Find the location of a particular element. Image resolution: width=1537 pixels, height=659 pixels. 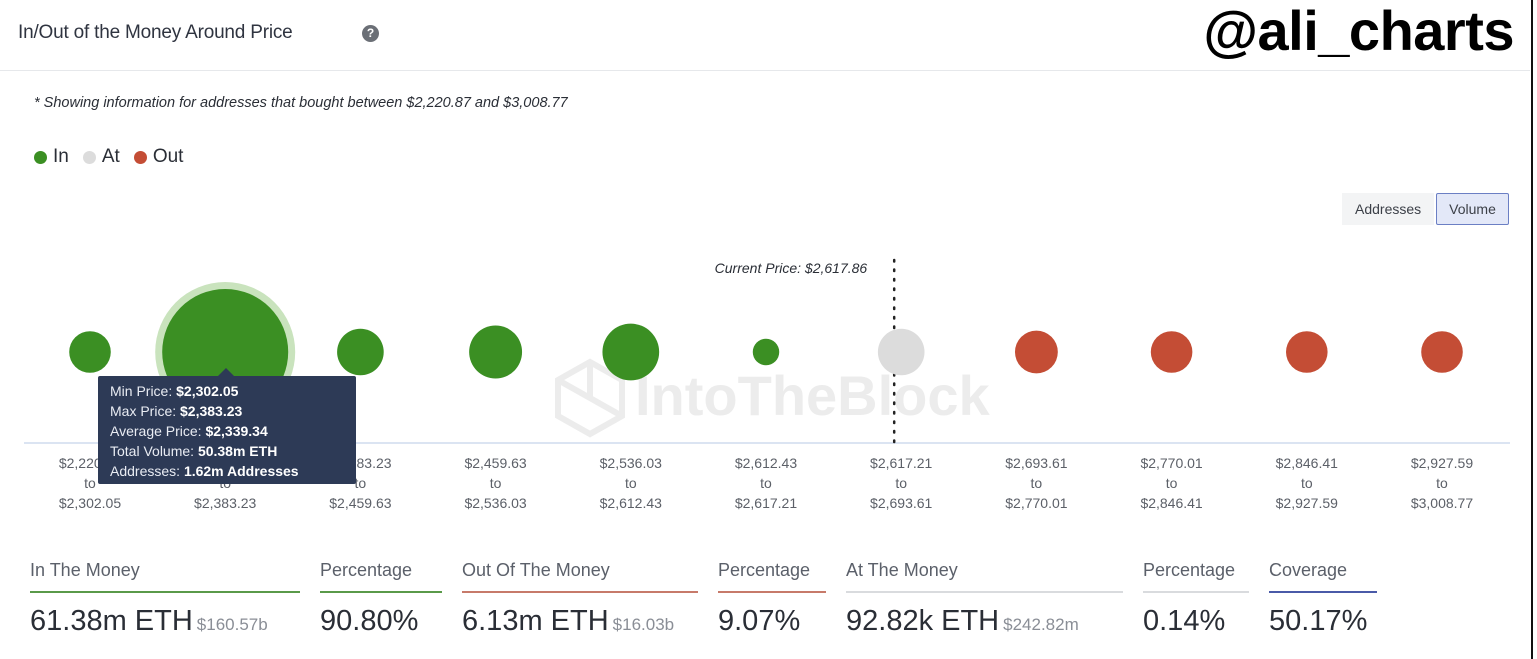

x-tick-label-to-value: $3,008.77 is located at coordinates (1442, 503).